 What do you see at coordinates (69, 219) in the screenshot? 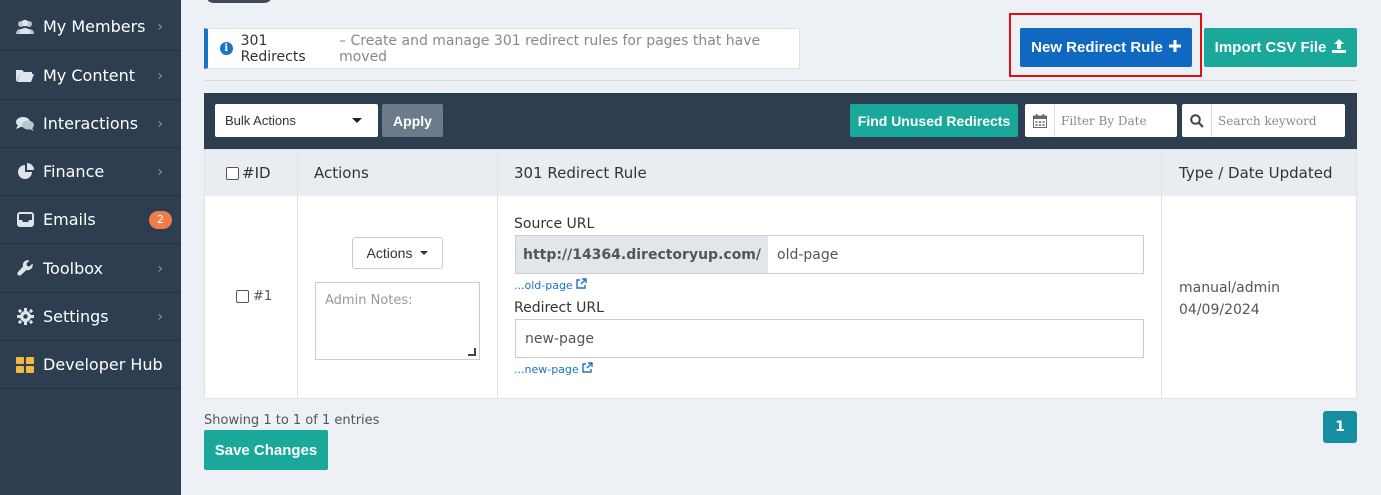
I see `sidebar-item-label: Emails` at bounding box center [69, 219].